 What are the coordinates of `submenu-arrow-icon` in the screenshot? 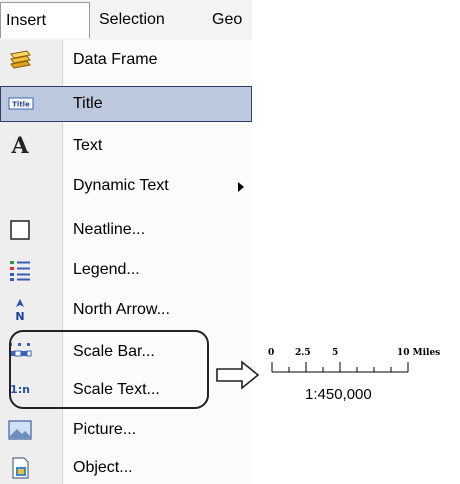 It's located at (241, 189).